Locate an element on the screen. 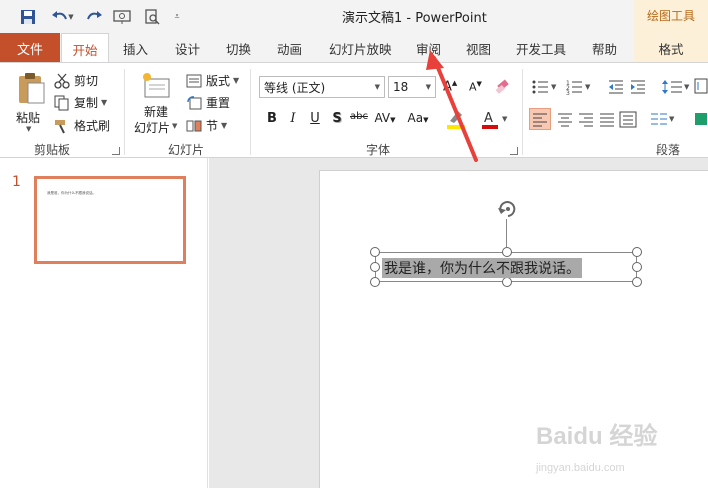 Image resolution: width=708 pixels, height=488 pixels. convert-to-smartart-icon is located at coordinates (701, 120).